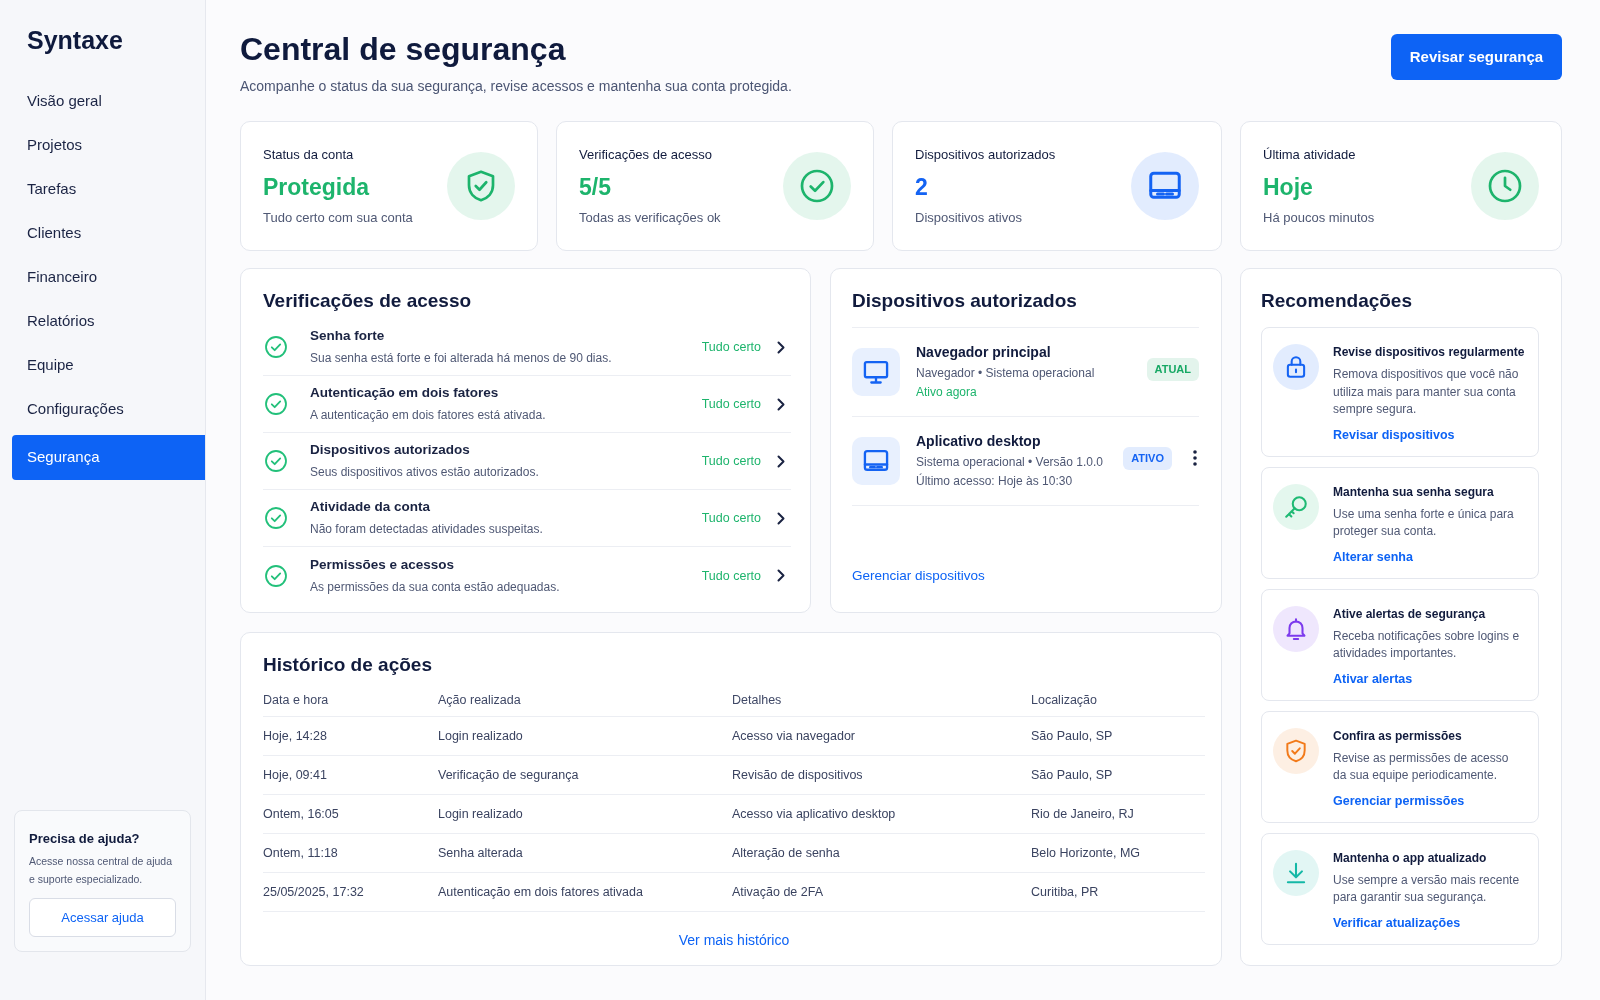  What do you see at coordinates (734, 940) in the screenshot?
I see `view-more-history-link: Ver mais histórico` at bounding box center [734, 940].